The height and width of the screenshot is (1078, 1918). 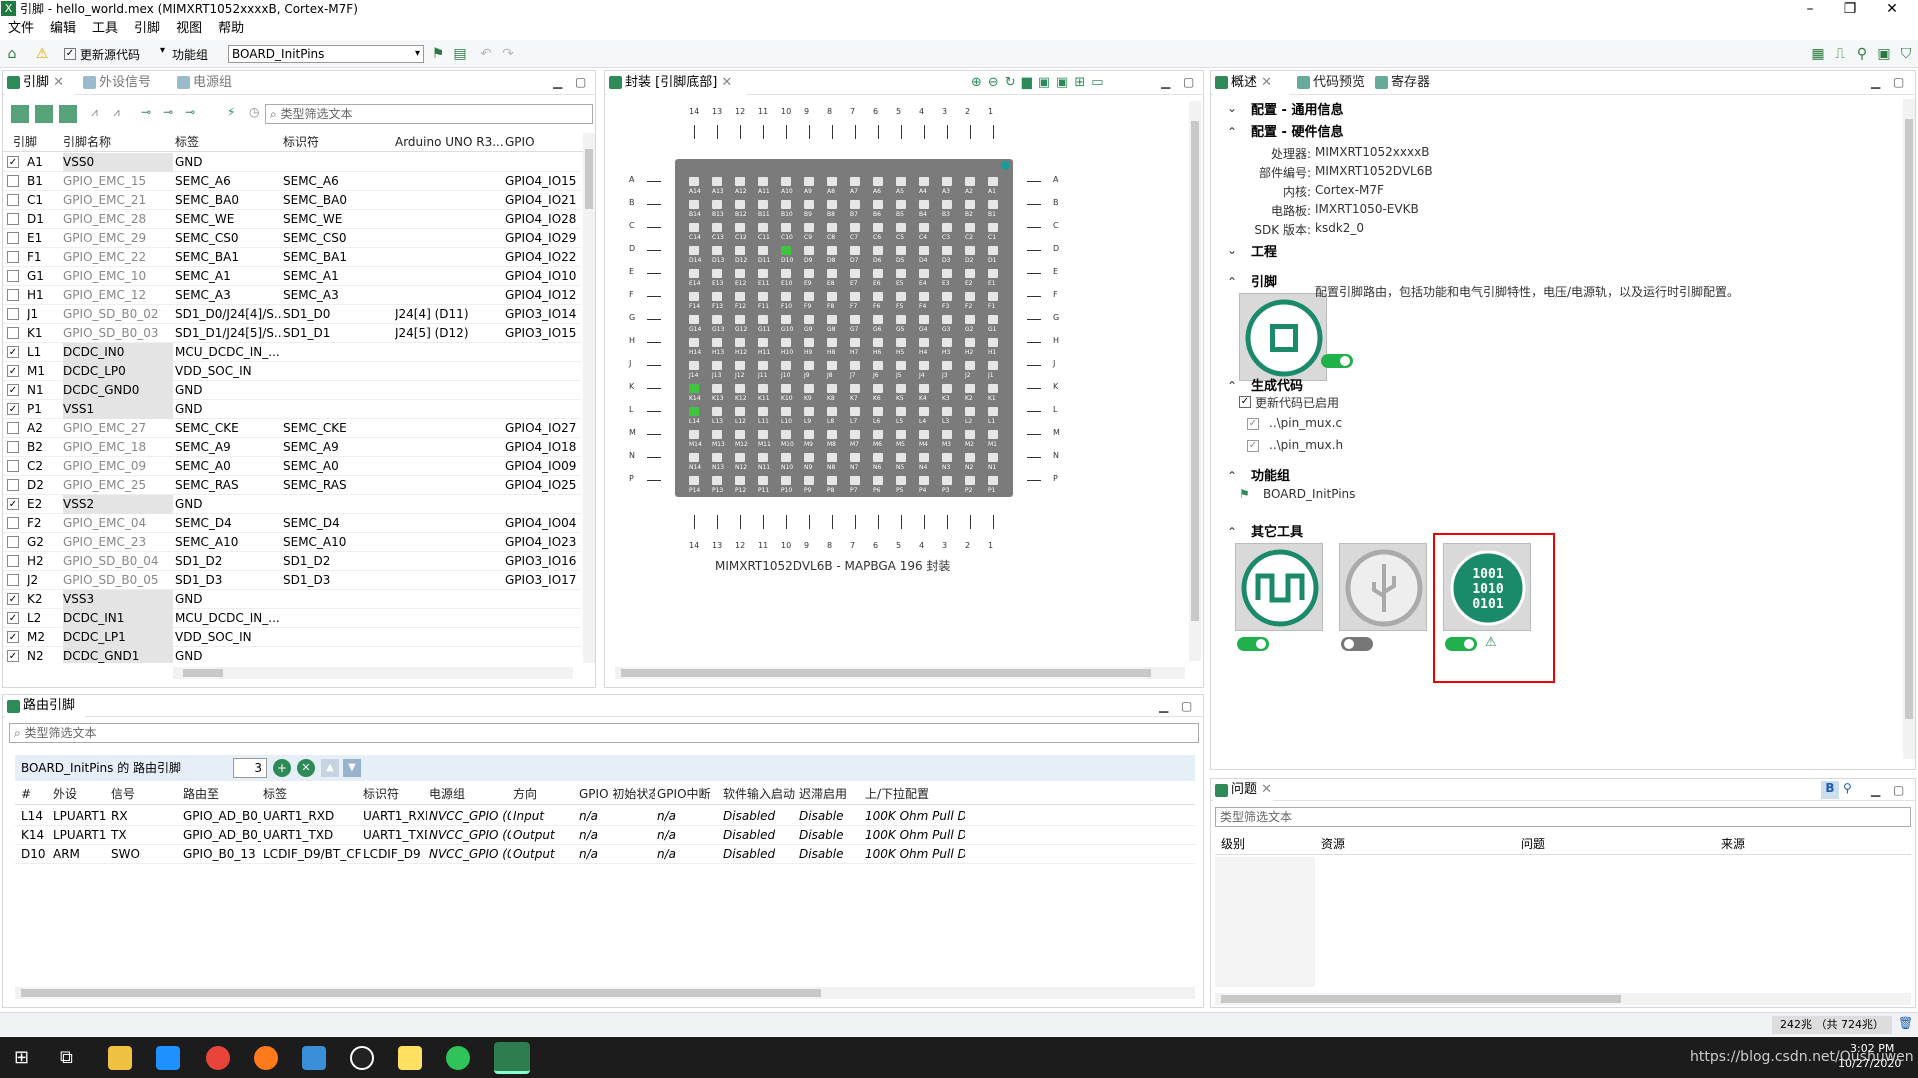 What do you see at coordinates (1461, 644) in the screenshot?
I see `peripherals-tool-toggle` at bounding box center [1461, 644].